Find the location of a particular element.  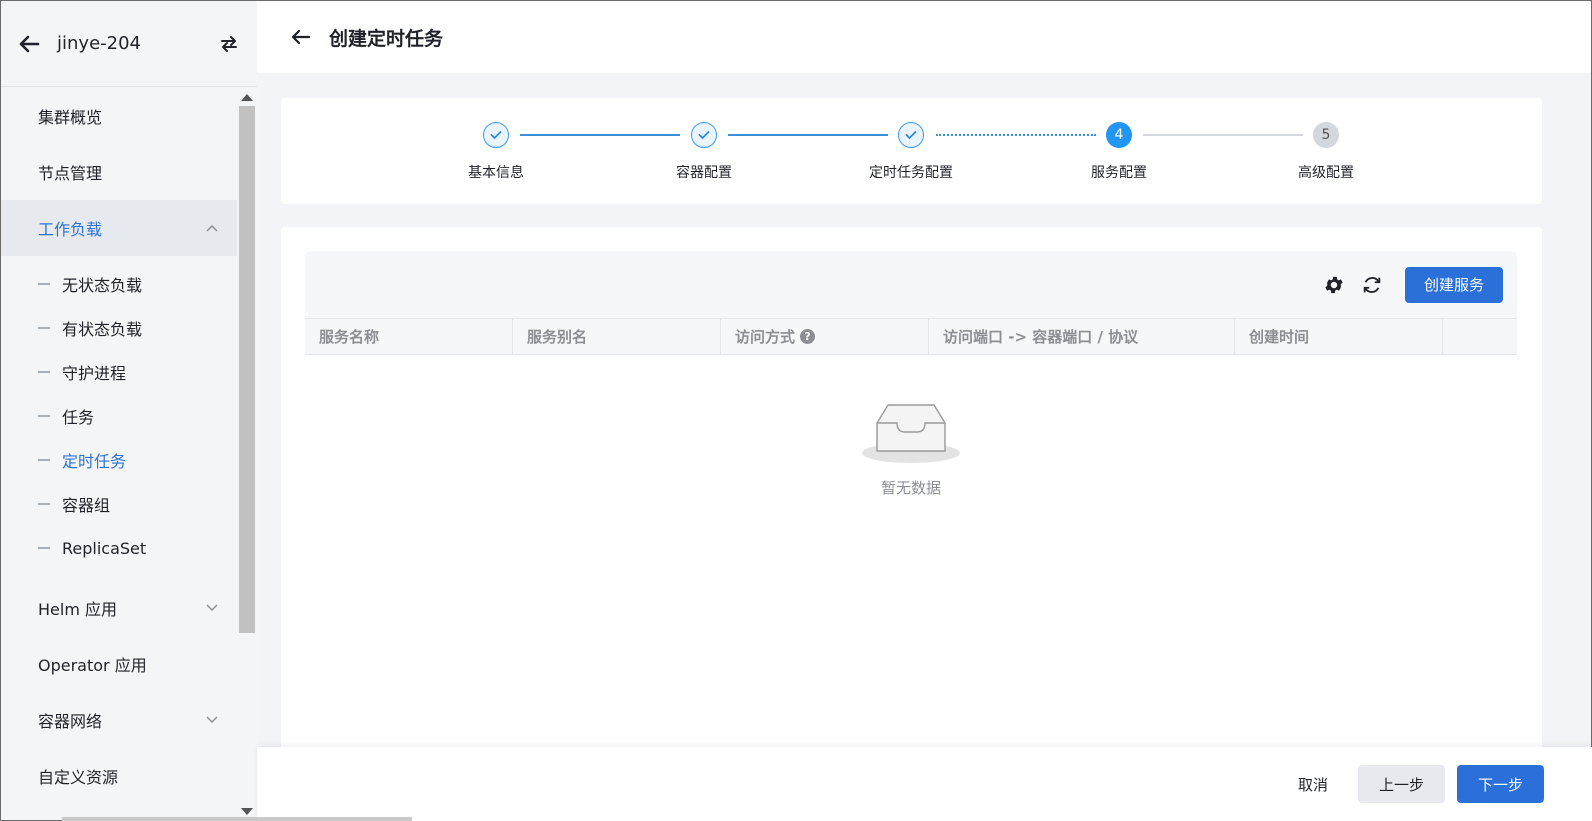

sidebar-item-custom-resources: 自定义资源 is located at coordinates (119, 776).